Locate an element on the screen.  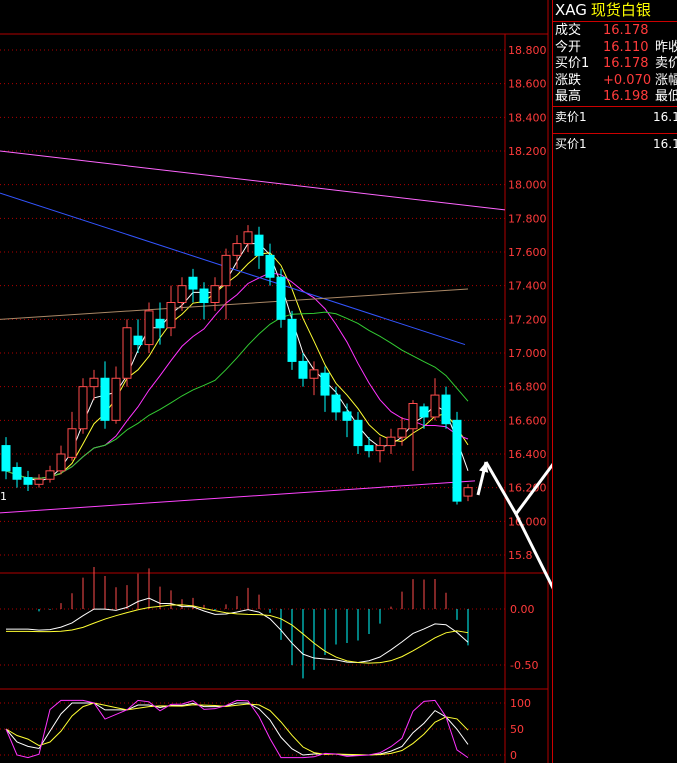
price-tick-label: 17.800 is located at coordinates (527, 218).